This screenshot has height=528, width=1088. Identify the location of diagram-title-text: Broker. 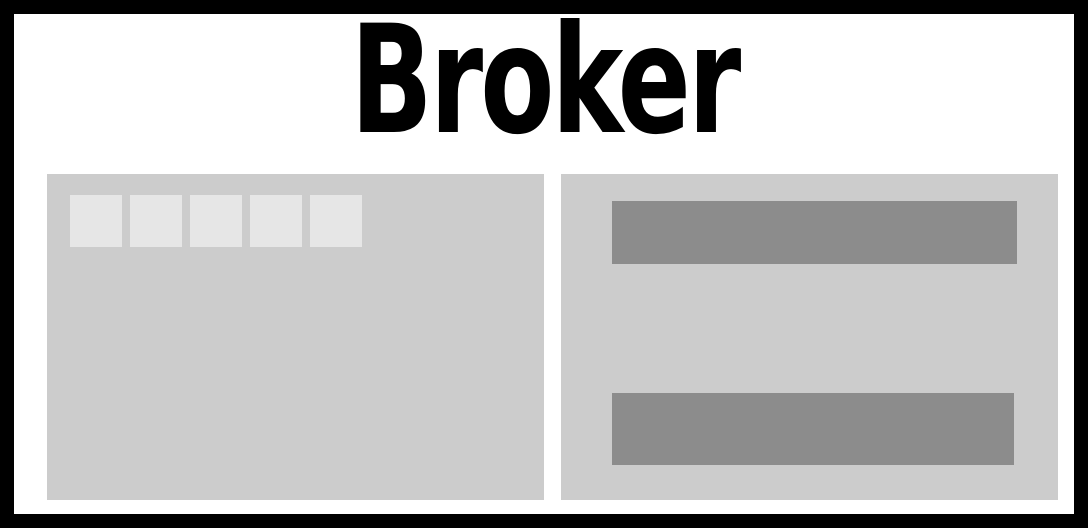
(545, 84).